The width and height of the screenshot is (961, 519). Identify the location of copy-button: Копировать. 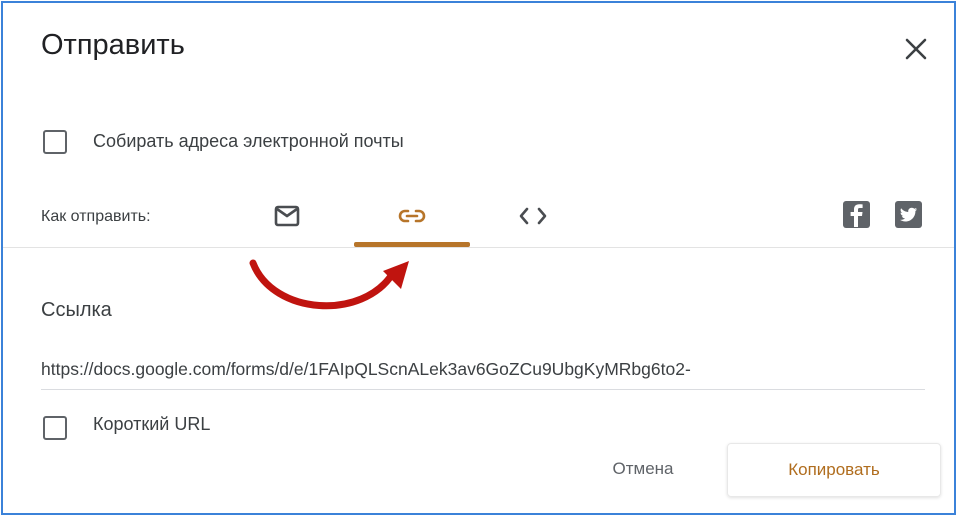
(834, 470).